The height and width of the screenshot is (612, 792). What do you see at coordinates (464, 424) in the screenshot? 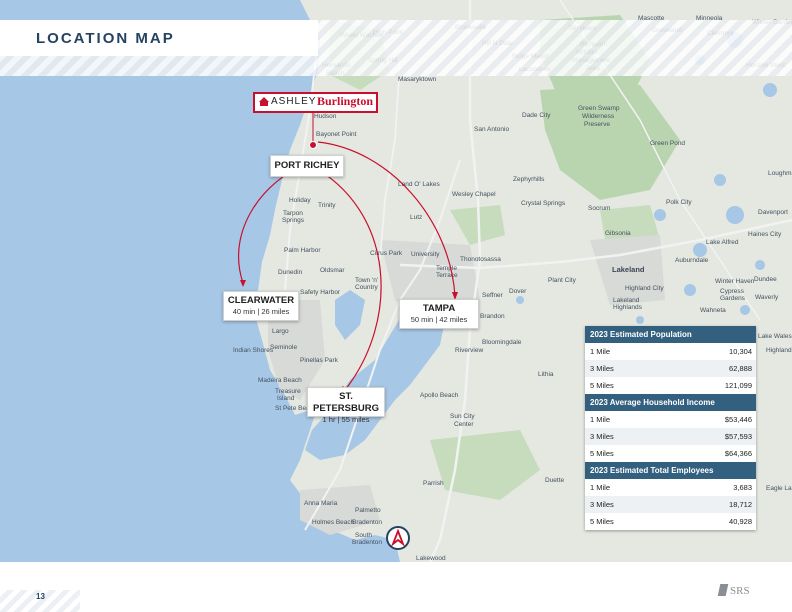
I see `svg-text: Center` at bounding box center [464, 424].